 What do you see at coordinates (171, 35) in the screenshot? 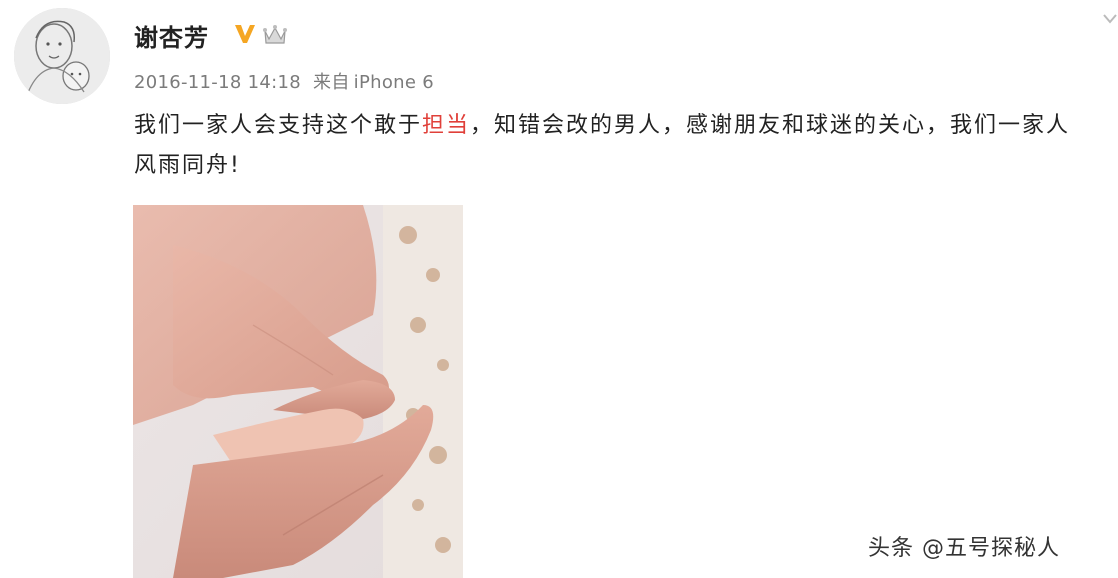
I see `author-name: 谢杏芳` at bounding box center [171, 35].